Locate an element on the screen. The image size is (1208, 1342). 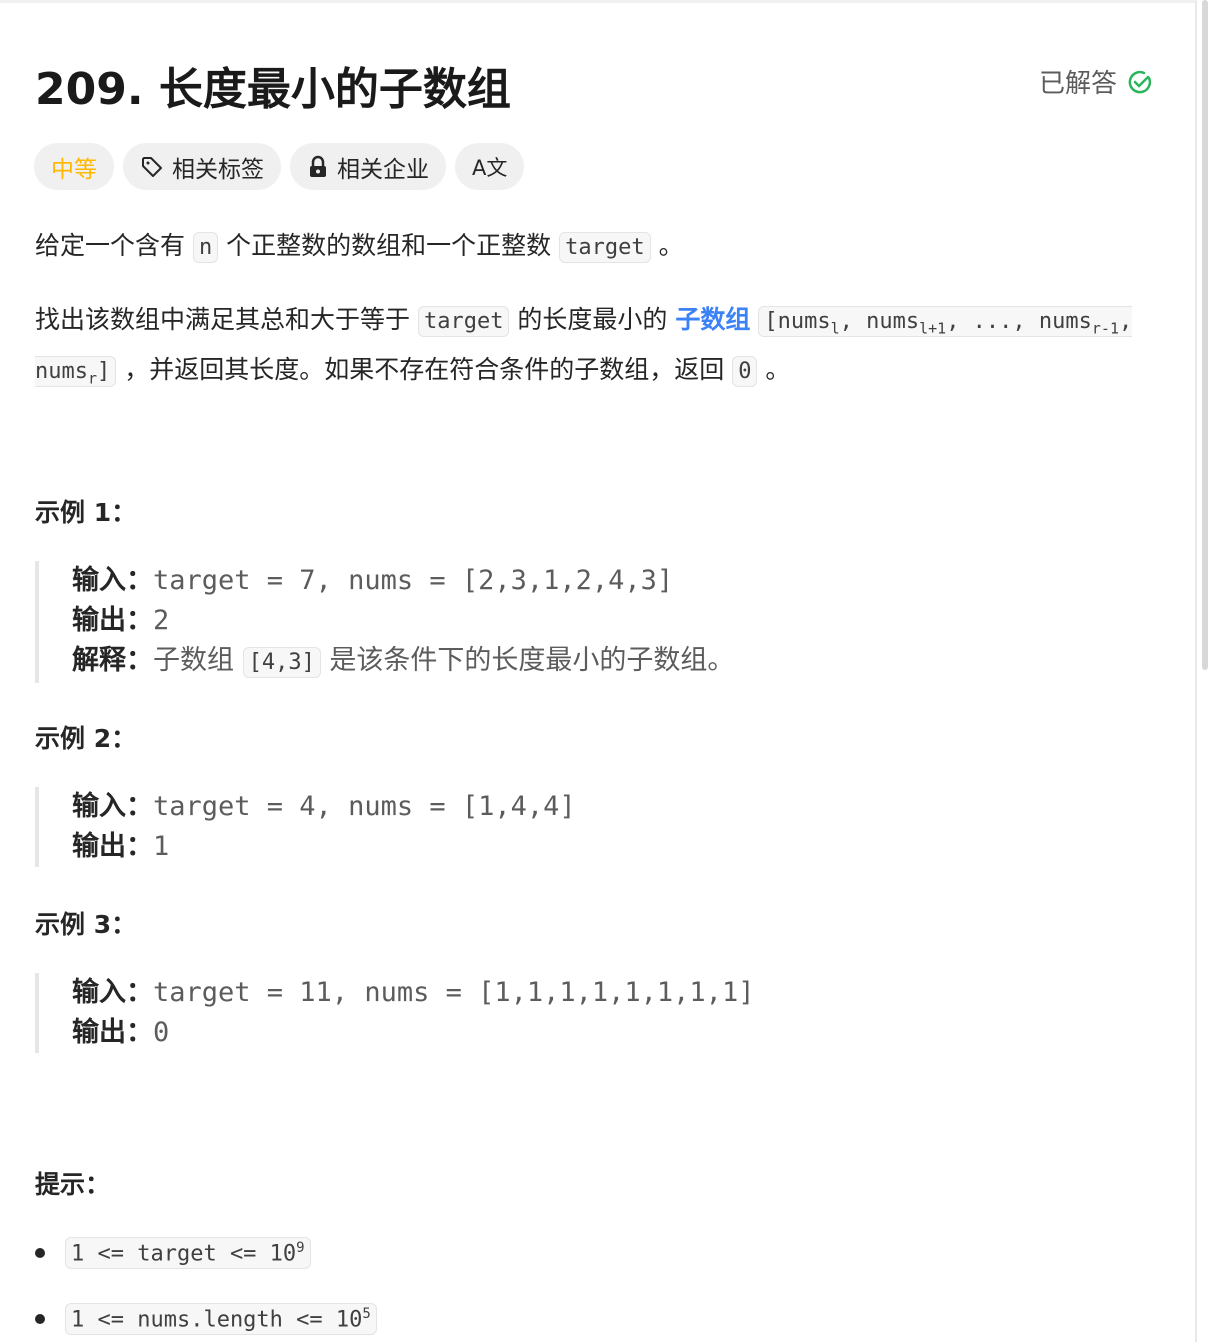
text: 是该条件下的长度最小的子数组。 is located at coordinates (532, 660).